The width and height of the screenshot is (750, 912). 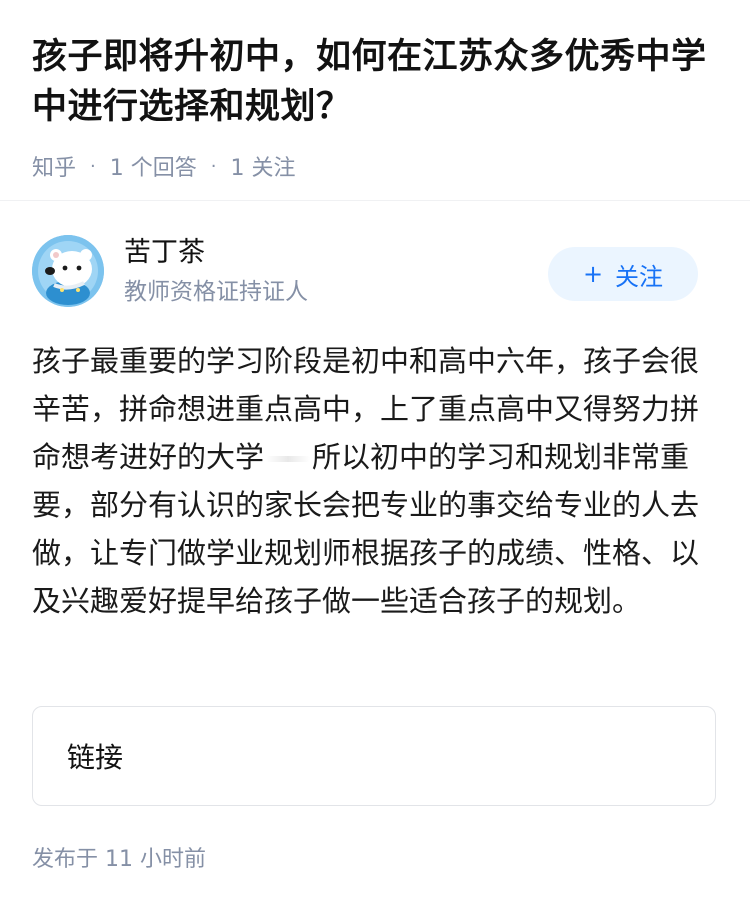 What do you see at coordinates (374, 756) in the screenshot?
I see `link-card: 链接` at bounding box center [374, 756].